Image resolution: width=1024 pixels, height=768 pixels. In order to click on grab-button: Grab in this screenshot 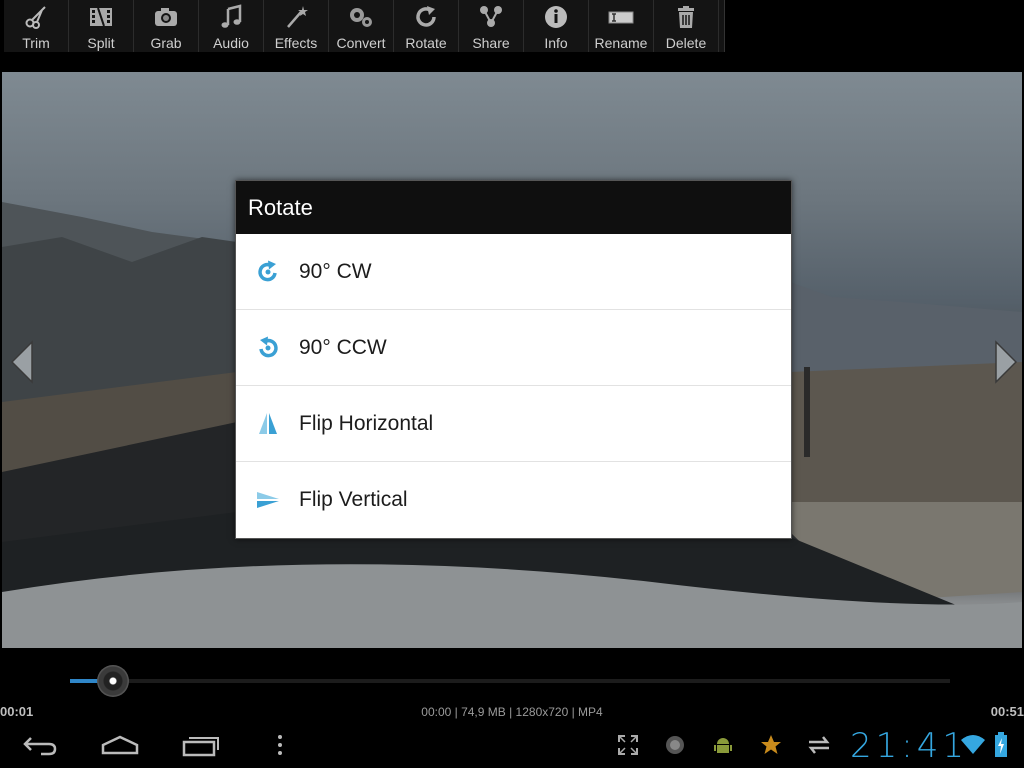, I will do `click(166, 26)`.